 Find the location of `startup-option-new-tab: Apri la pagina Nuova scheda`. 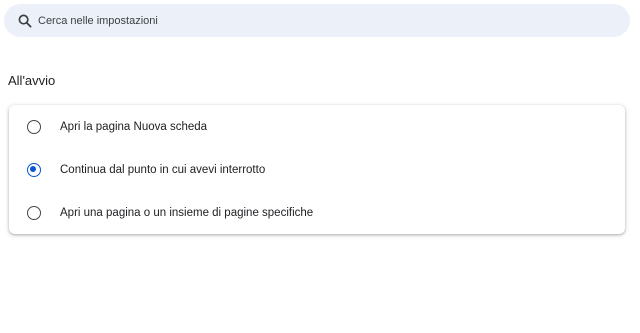

startup-option-new-tab: Apri la pagina Nuova scheda is located at coordinates (317, 127).